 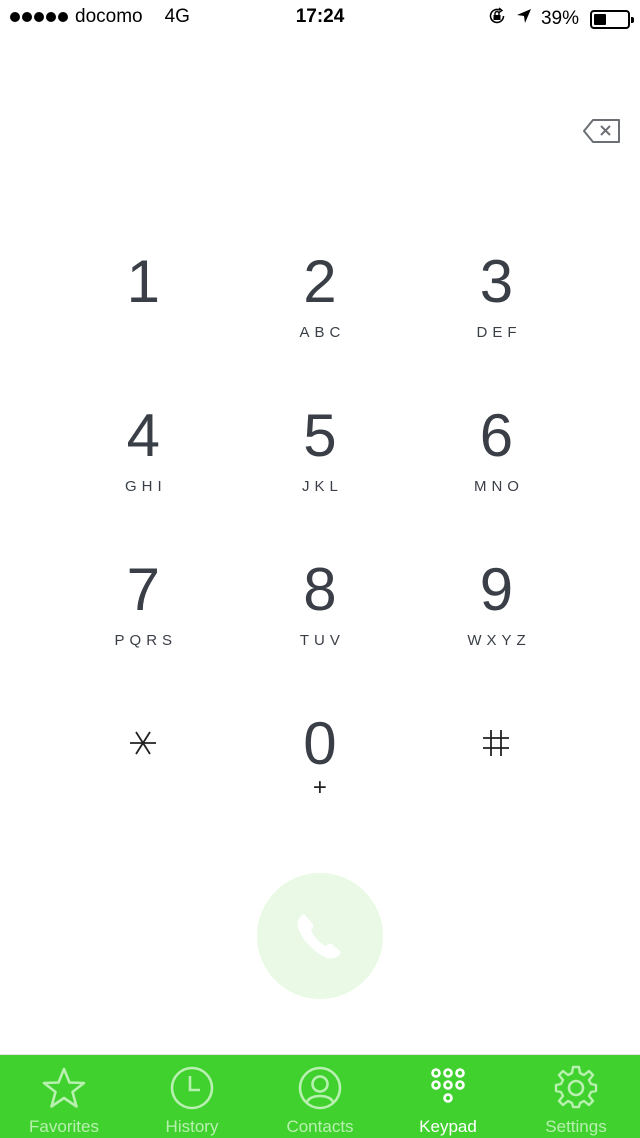 I want to click on key-letters: WXYZ, so click(x=499, y=640).